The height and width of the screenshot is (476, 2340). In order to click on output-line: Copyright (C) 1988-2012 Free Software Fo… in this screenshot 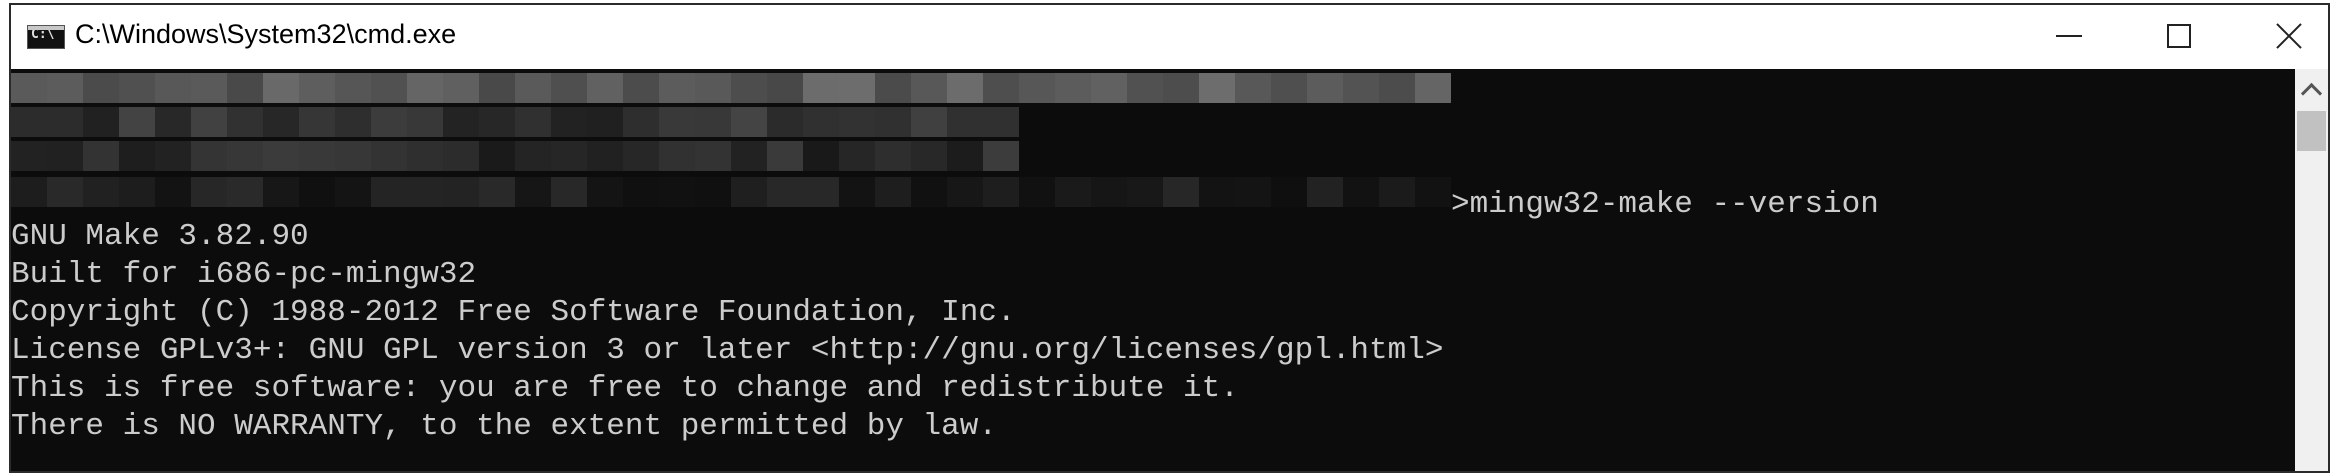, I will do `click(513, 312)`.